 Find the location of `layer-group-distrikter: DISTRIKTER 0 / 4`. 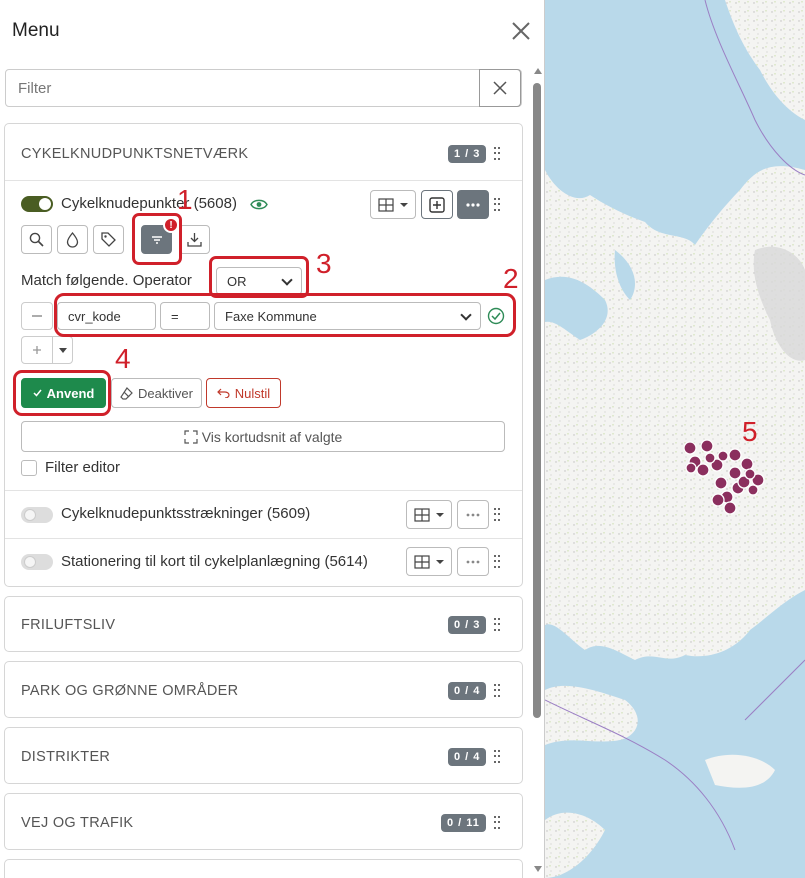

layer-group-distrikter: DISTRIKTER 0 / 4 is located at coordinates (263, 755).